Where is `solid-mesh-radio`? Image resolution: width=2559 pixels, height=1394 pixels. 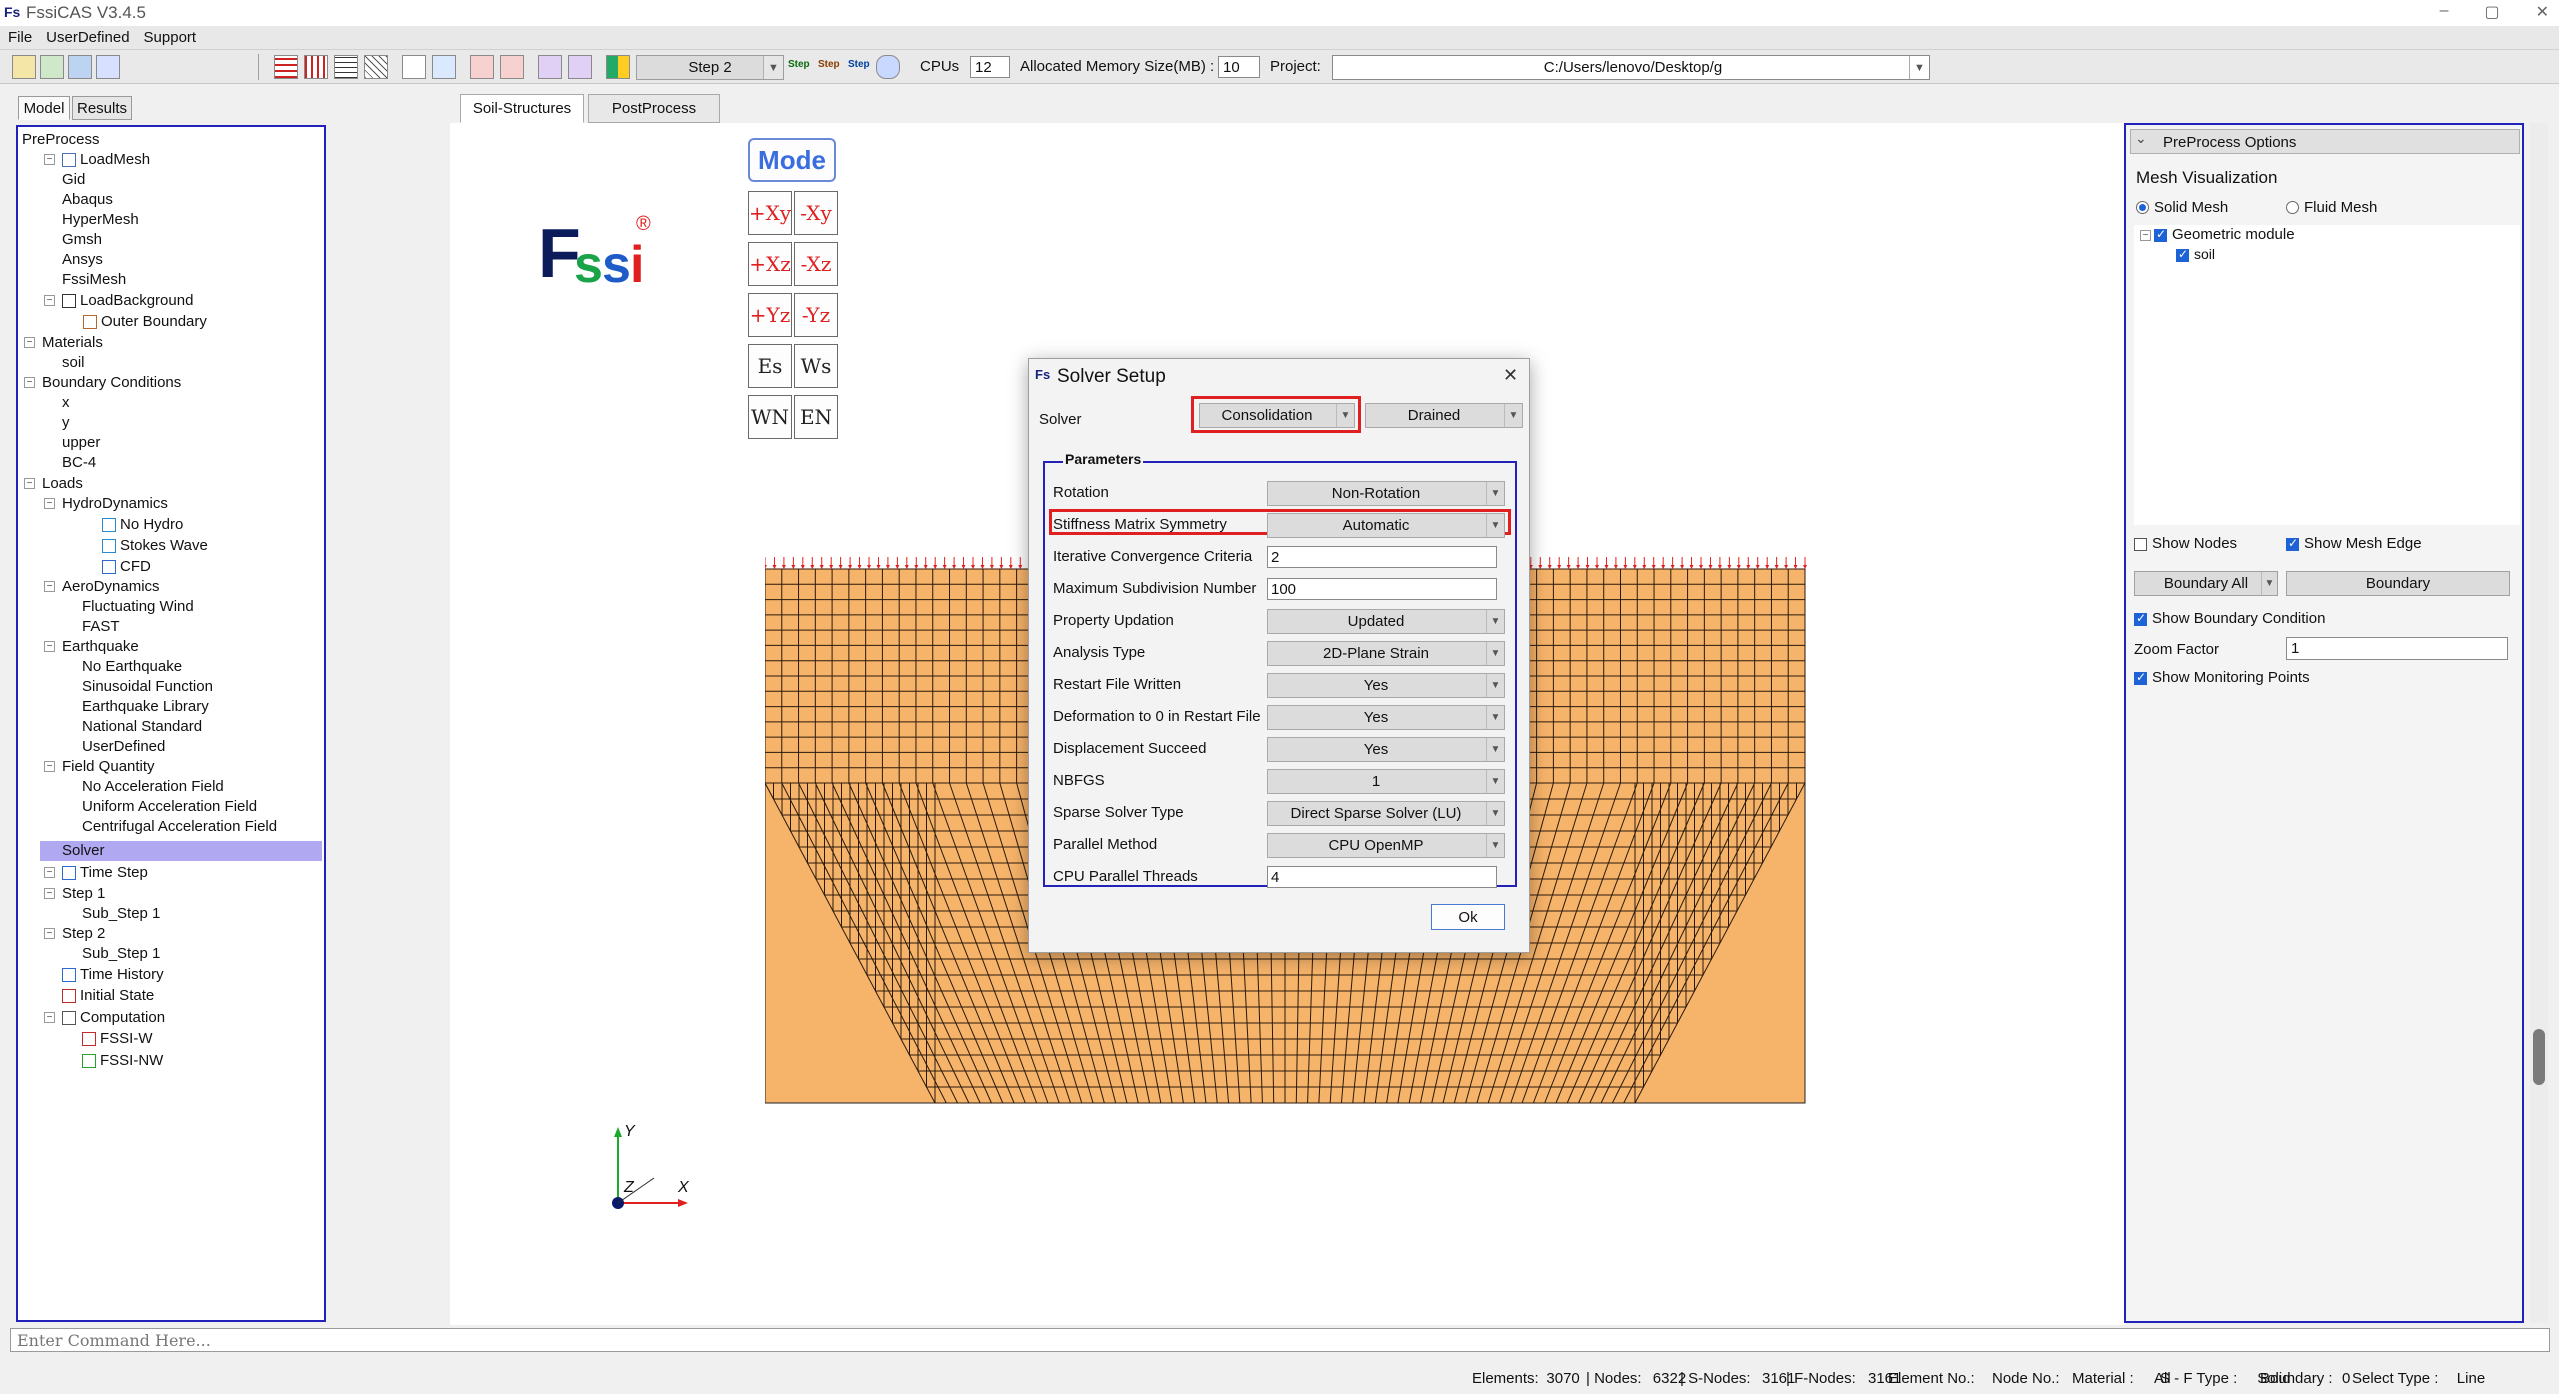 solid-mesh-radio is located at coordinates (2142, 207).